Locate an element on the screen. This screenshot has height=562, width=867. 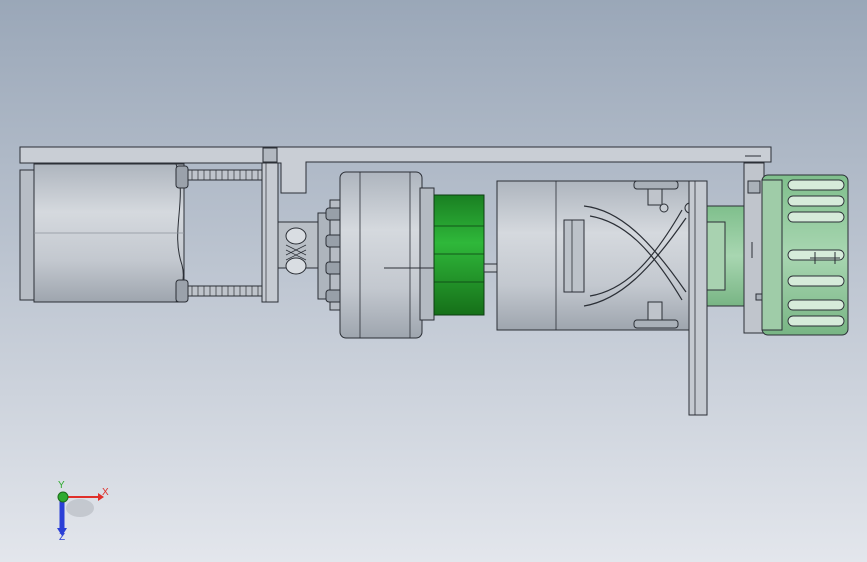
finned-head is located at coordinates (805, 255).